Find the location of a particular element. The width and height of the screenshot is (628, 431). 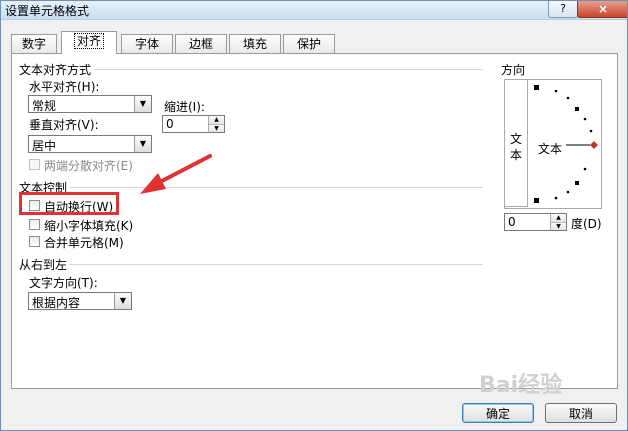

help-button: ? is located at coordinates (563, 9).